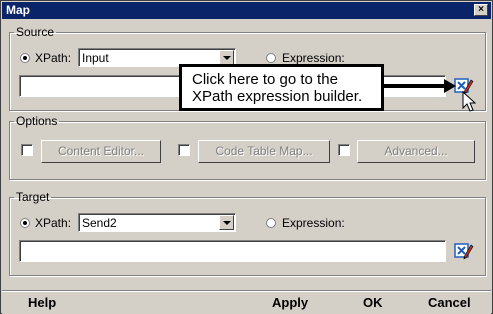 The image size is (493, 314). What do you see at coordinates (373, 302) in the screenshot?
I see `ok-button: OK` at bounding box center [373, 302].